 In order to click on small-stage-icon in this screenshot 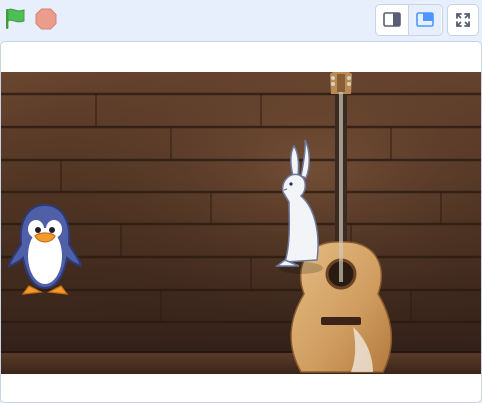, I will do `click(392, 19)`.